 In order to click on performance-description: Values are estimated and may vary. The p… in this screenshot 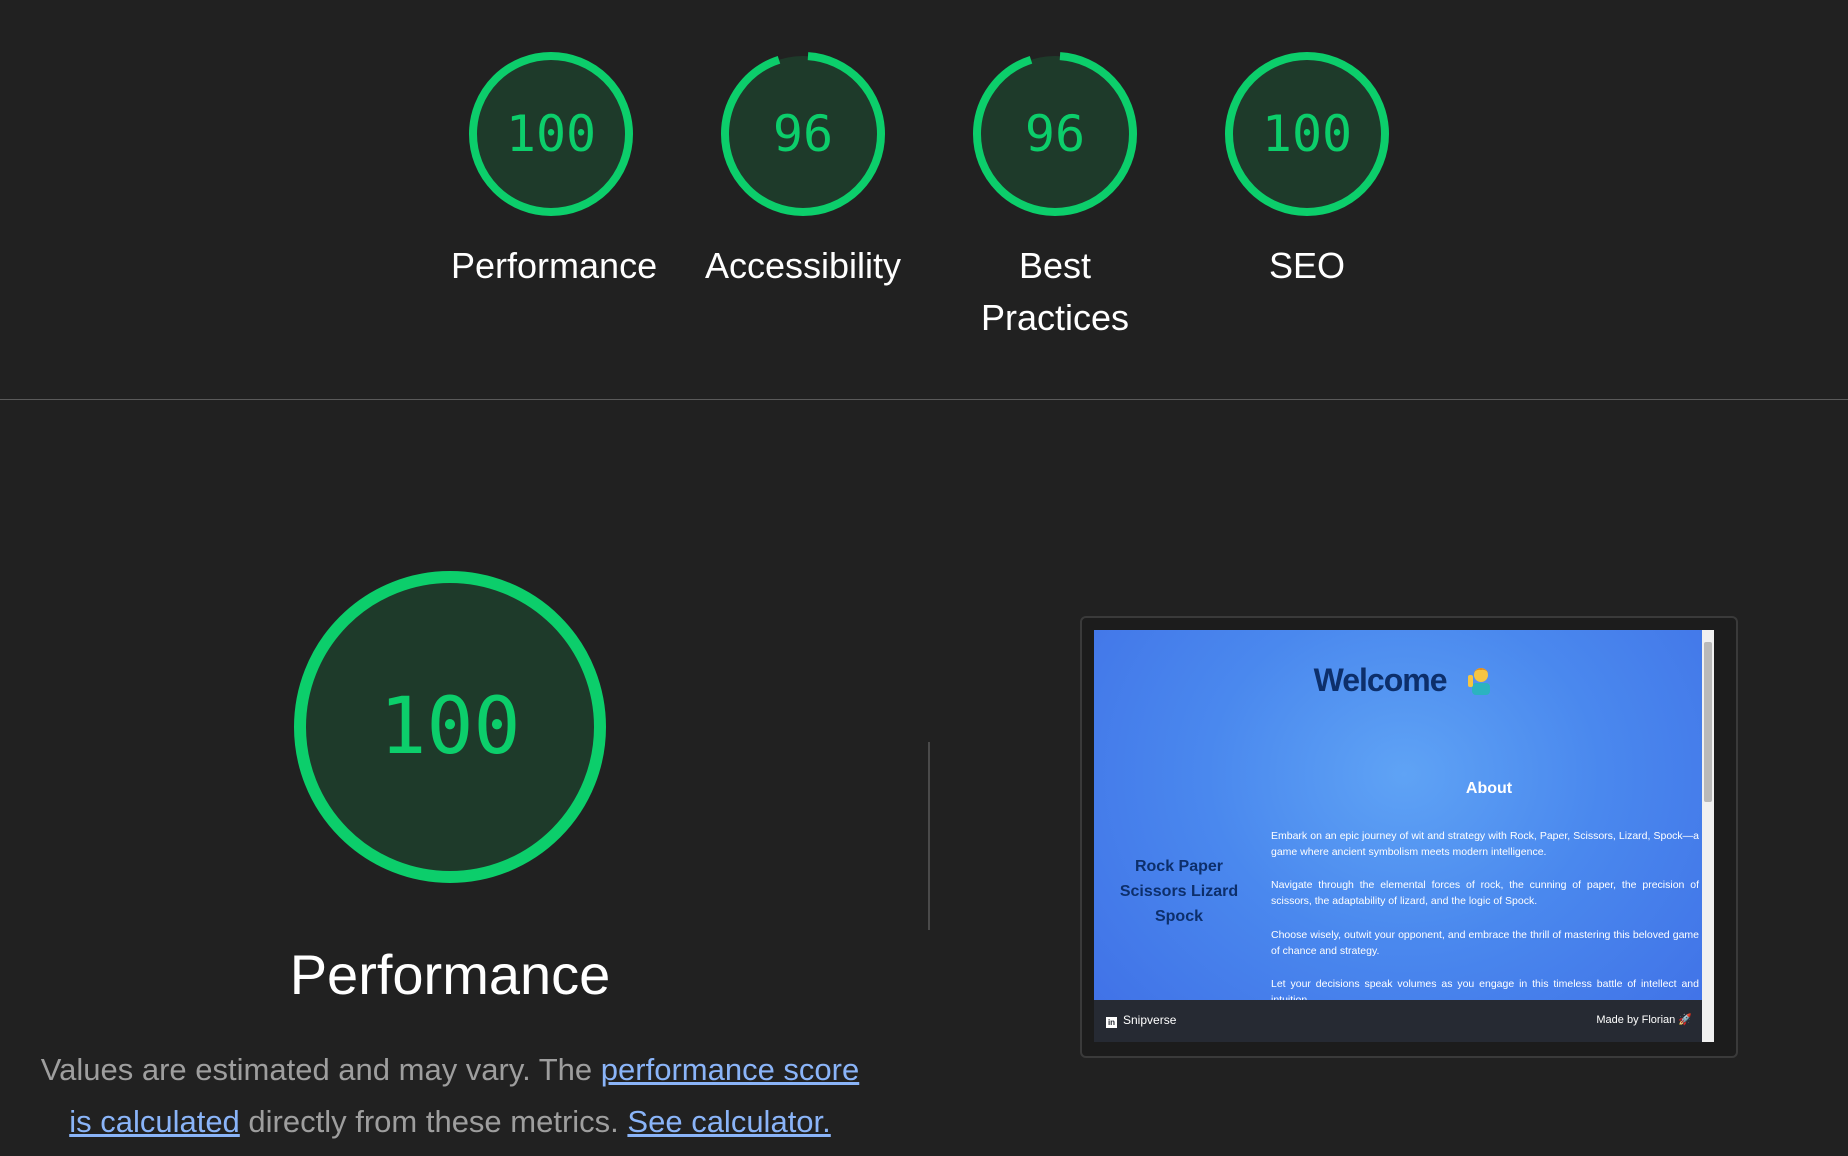, I will do `click(450, 1096)`.